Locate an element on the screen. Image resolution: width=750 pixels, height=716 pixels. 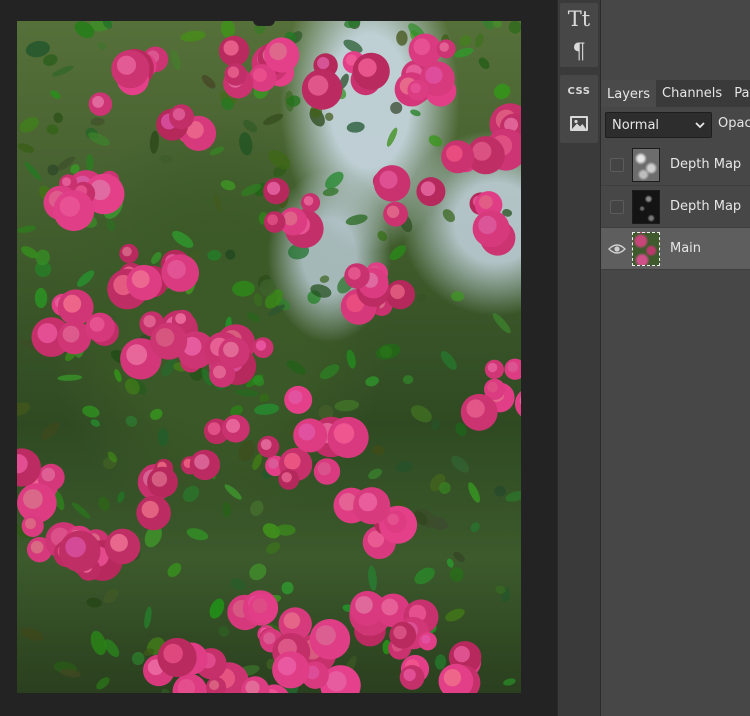
chevron-down-icon is located at coordinates (700, 125).